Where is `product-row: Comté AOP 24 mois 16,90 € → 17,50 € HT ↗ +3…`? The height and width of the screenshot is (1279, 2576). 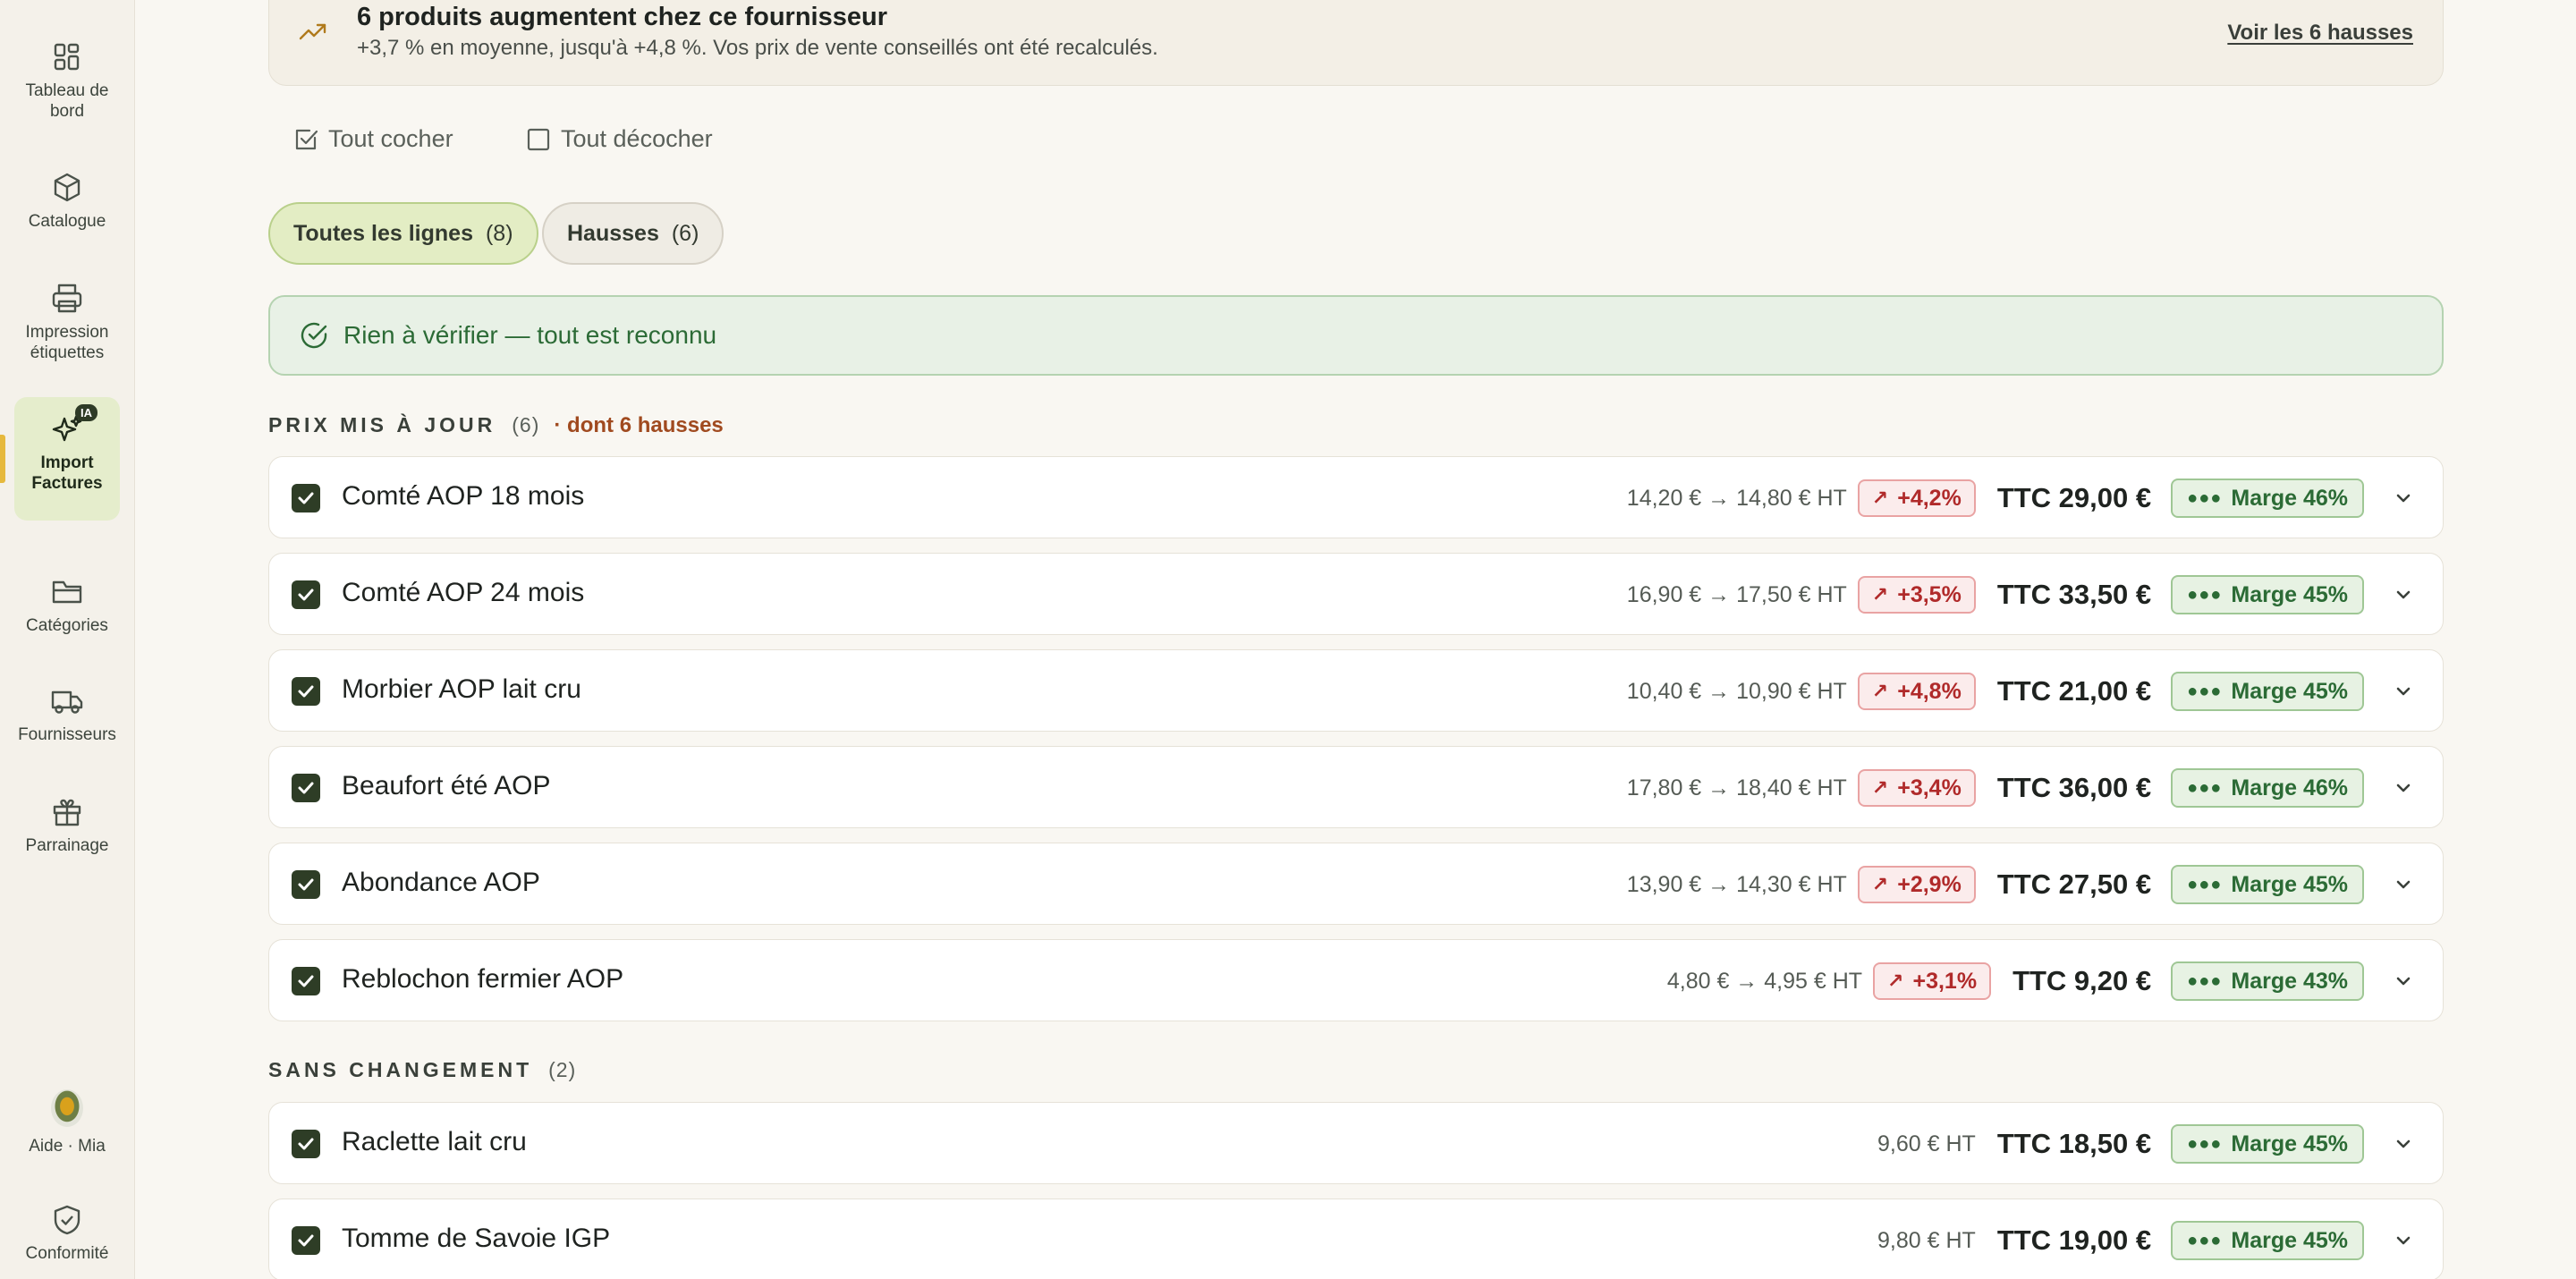 product-row: Comté AOP 24 mois 16,90 € → 17,50 € HT ↗ +3… is located at coordinates (1356, 594).